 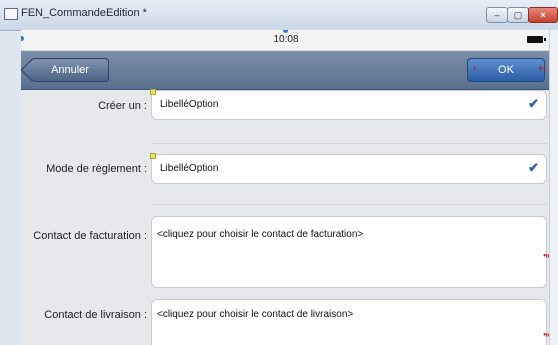 What do you see at coordinates (497, 15) in the screenshot?
I see `minimize-button: –` at bounding box center [497, 15].